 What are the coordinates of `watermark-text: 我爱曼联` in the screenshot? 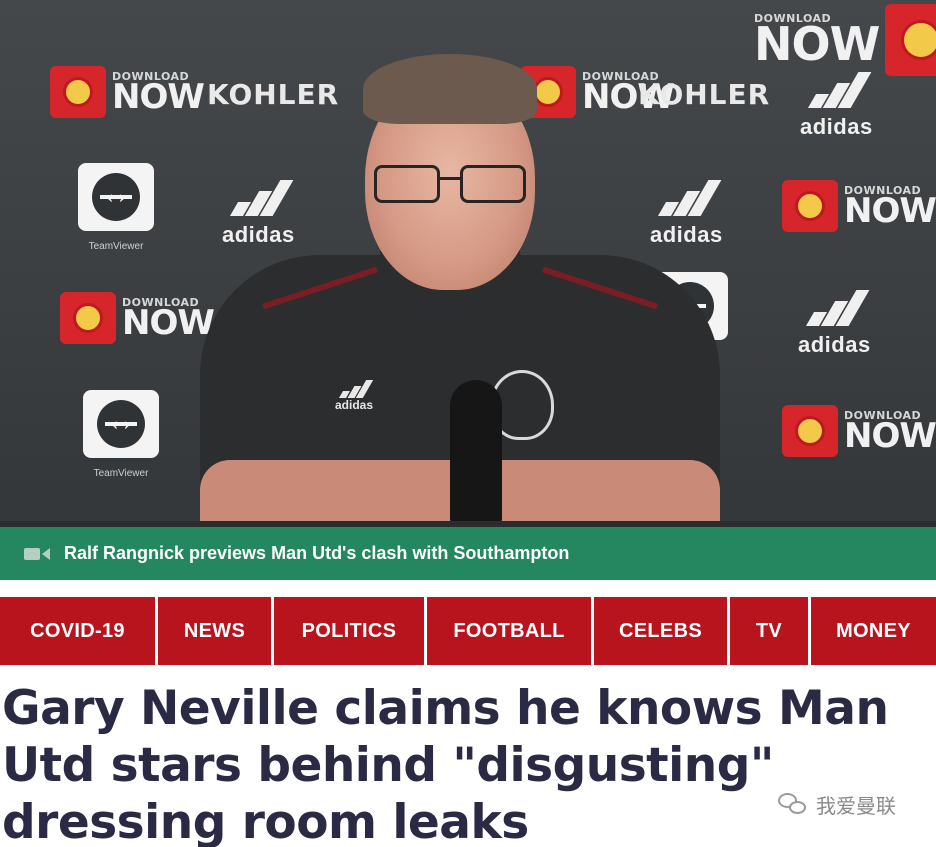 It's located at (856, 807).